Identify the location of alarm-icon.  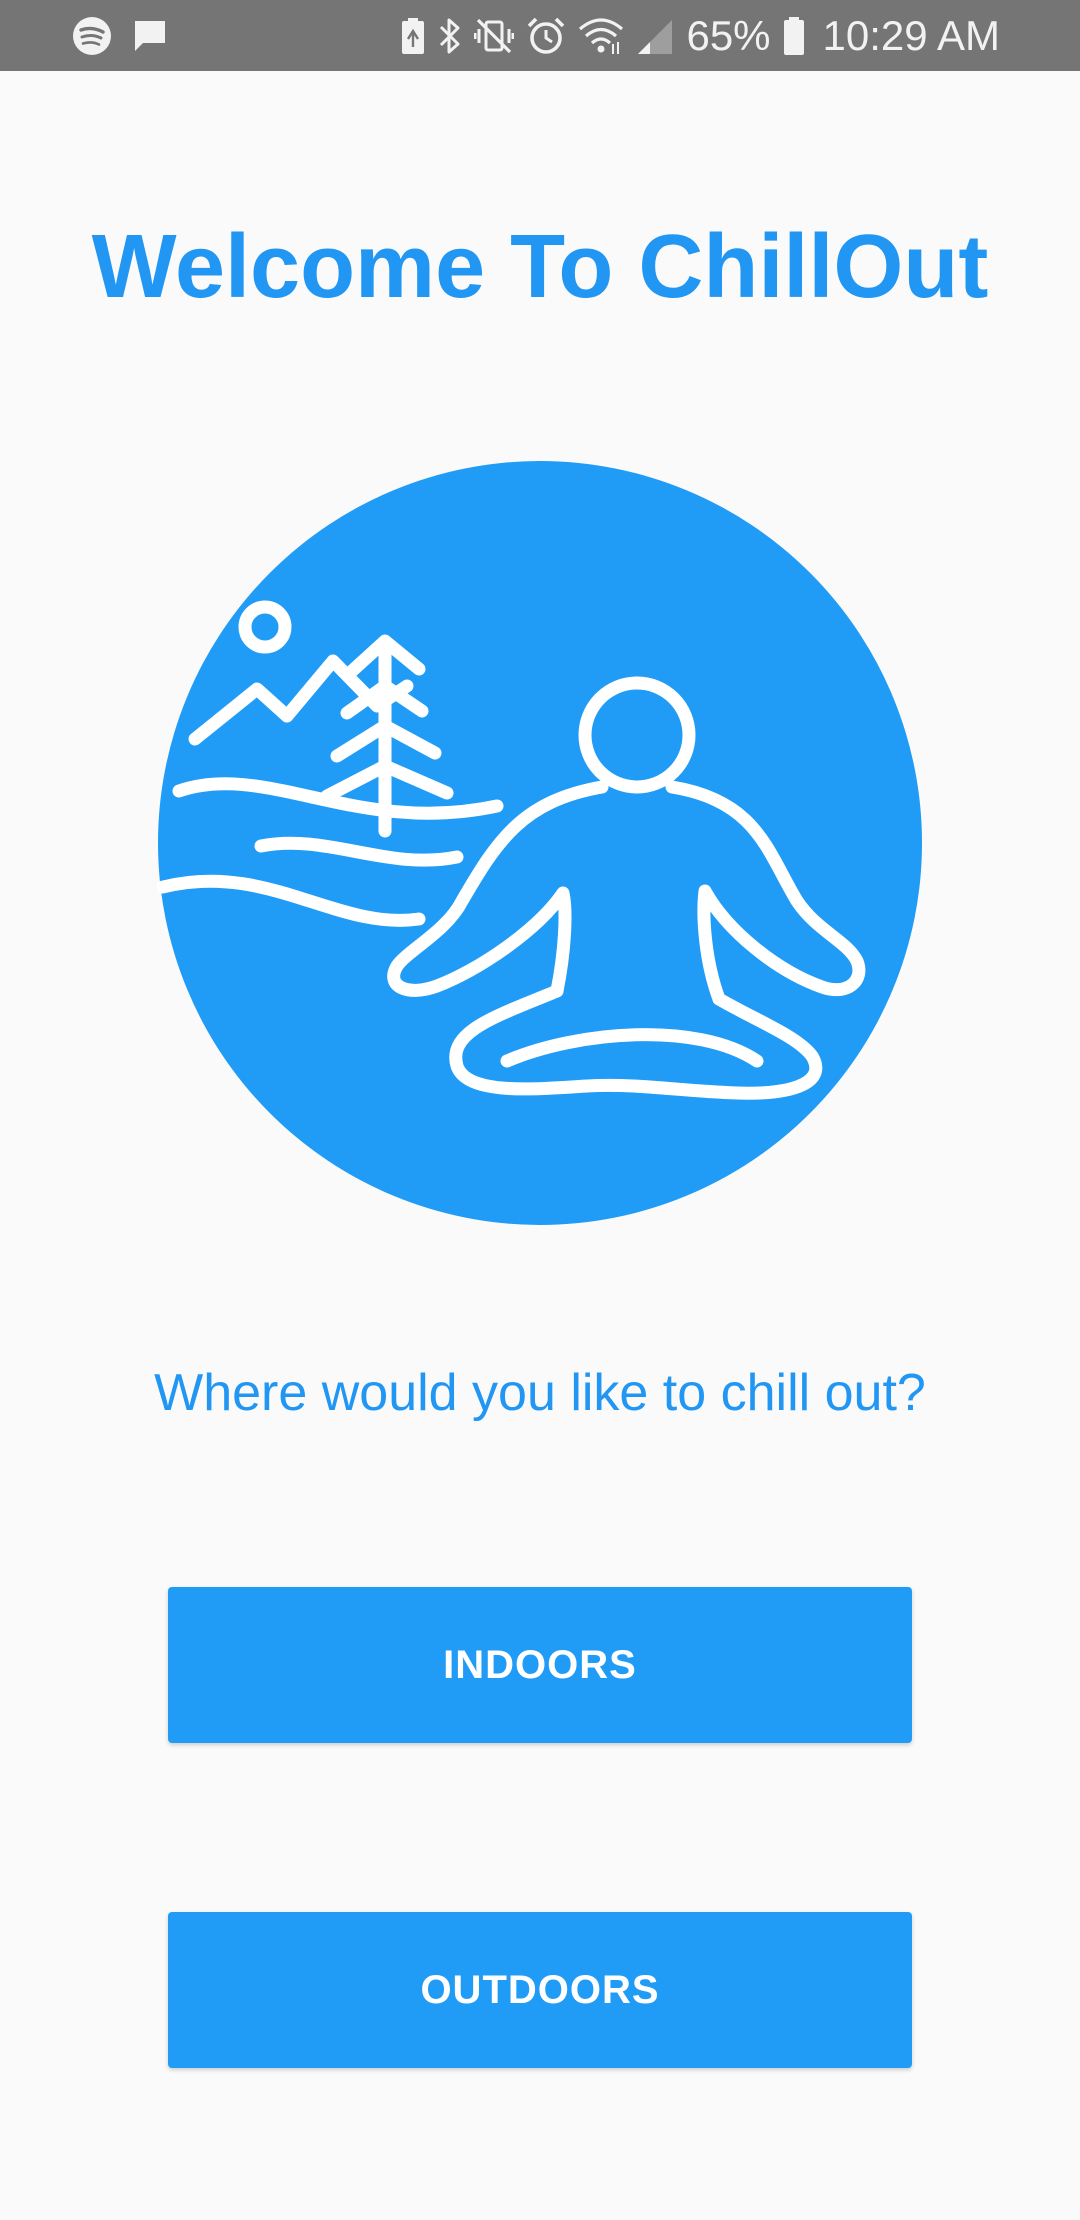
(546, 35).